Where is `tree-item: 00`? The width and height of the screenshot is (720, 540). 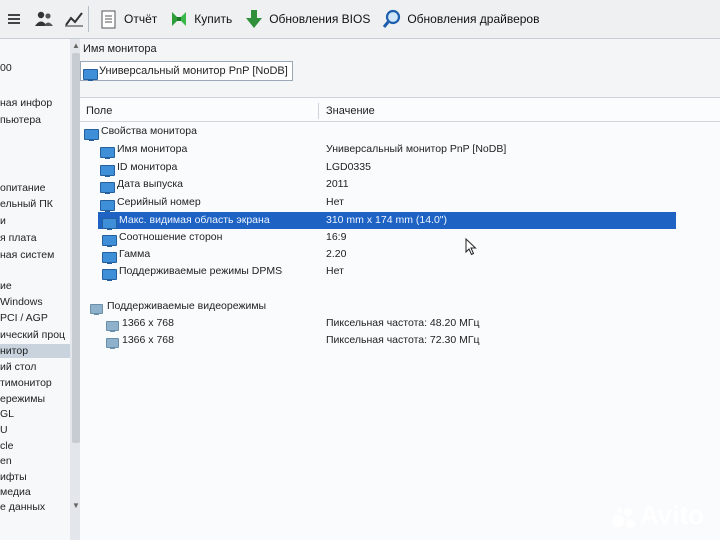 tree-item: 00 is located at coordinates (35, 68).